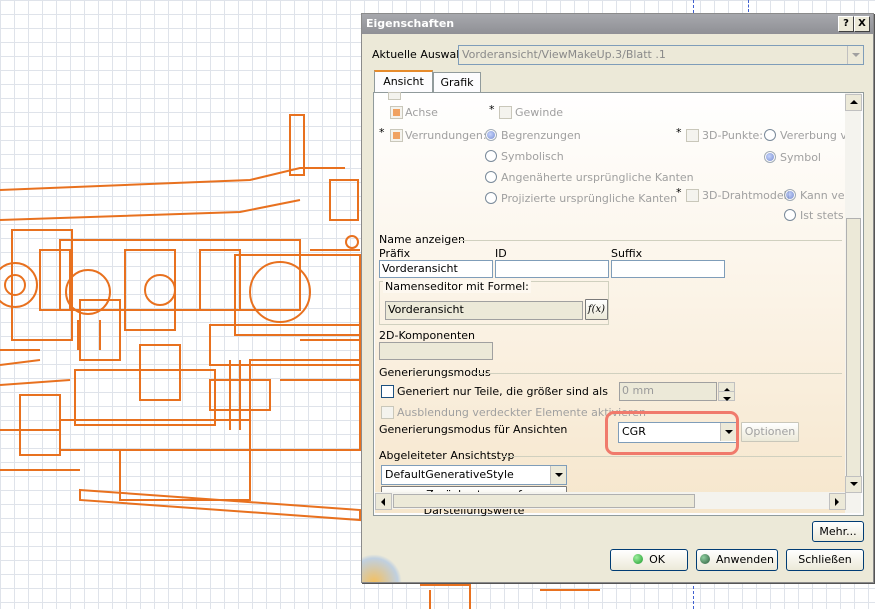 Image resolution: width=875 pixels, height=609 pixels. What do you see at coordinates (484, 310) in the screenshot?
I see `name-editor-field: Vorderansicht` at bounding box center [484, 310].